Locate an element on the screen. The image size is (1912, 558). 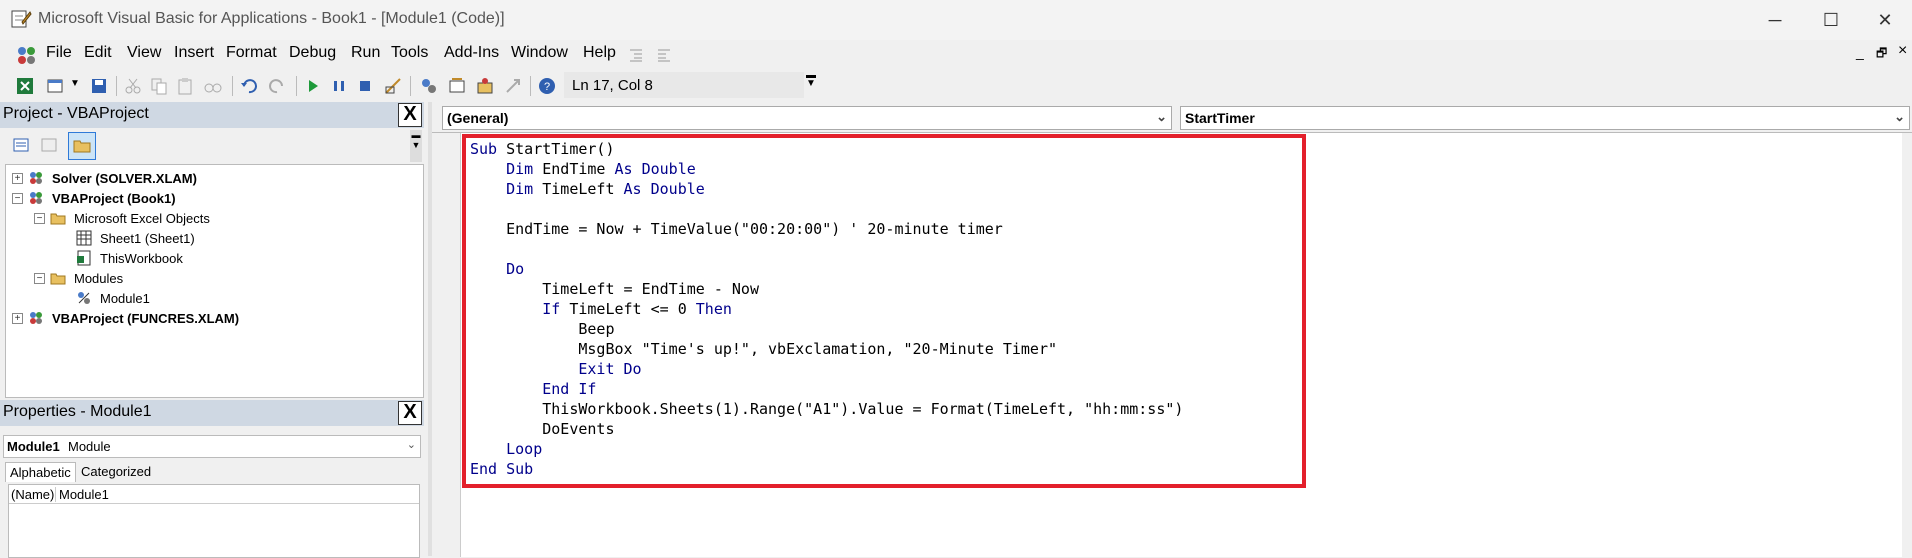
toggle-folders-button is located at coordinates (82, 146).